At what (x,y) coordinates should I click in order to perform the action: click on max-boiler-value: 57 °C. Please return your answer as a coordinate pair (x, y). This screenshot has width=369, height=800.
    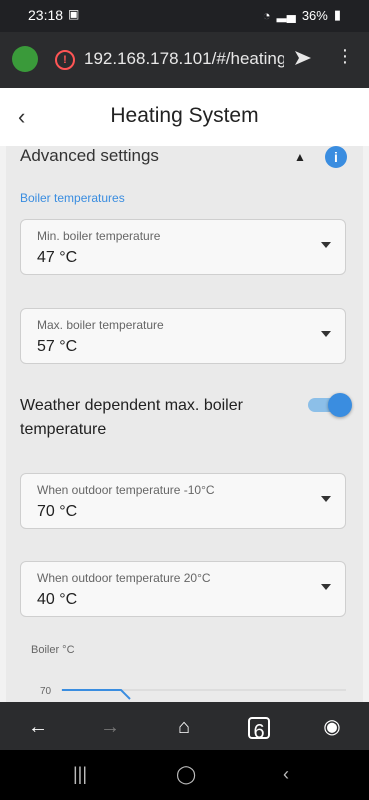
    Looking at the image, I should click on (57, 346).